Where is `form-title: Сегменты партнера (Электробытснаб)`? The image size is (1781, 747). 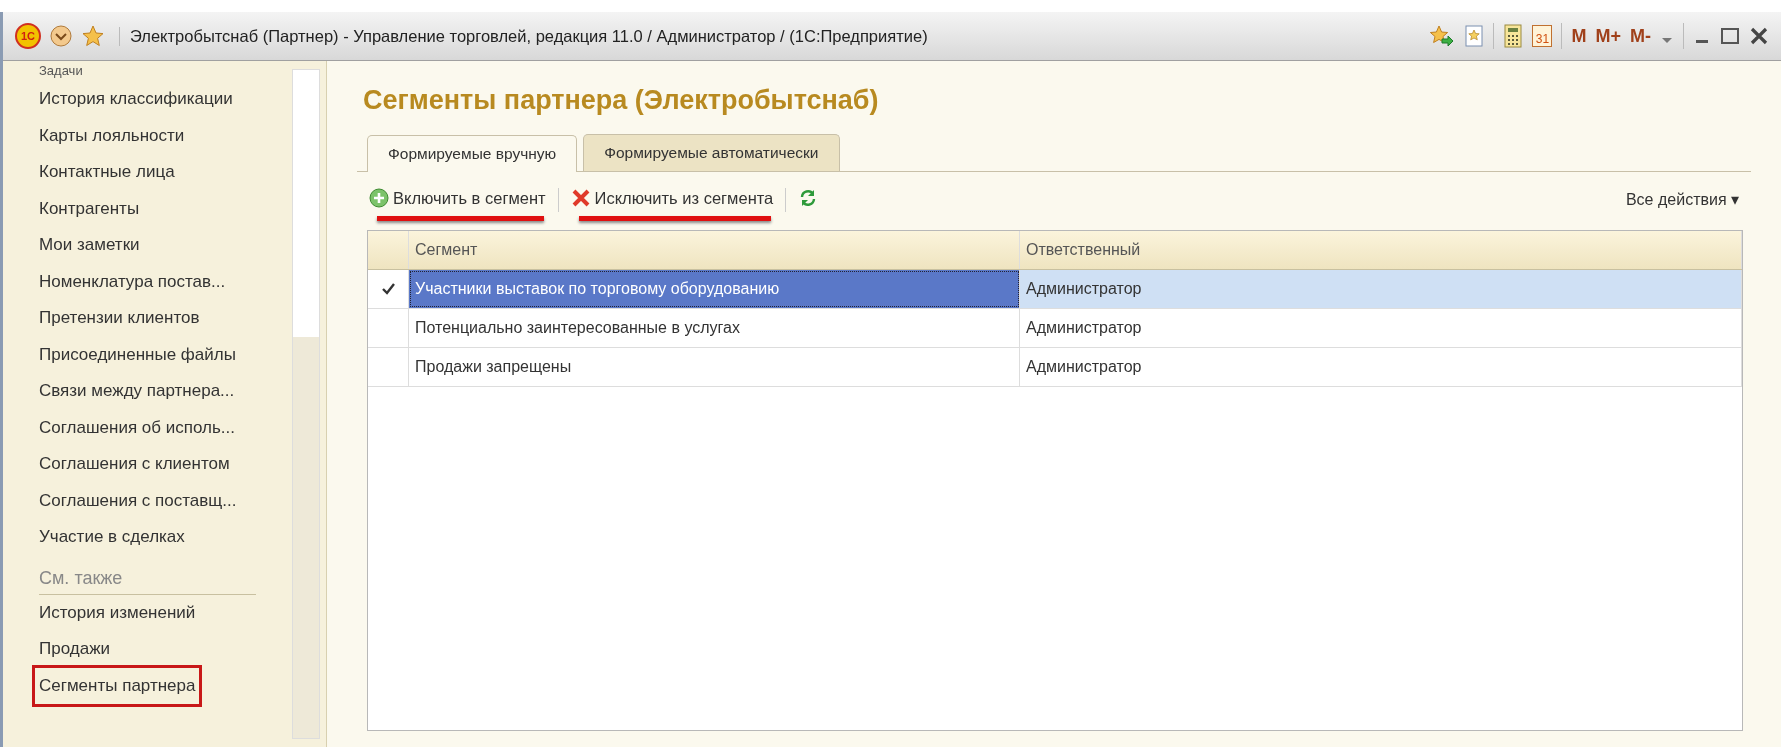
form-title: Сегменты партнера (Электробытснаб) is located at coordinates (621, 100).